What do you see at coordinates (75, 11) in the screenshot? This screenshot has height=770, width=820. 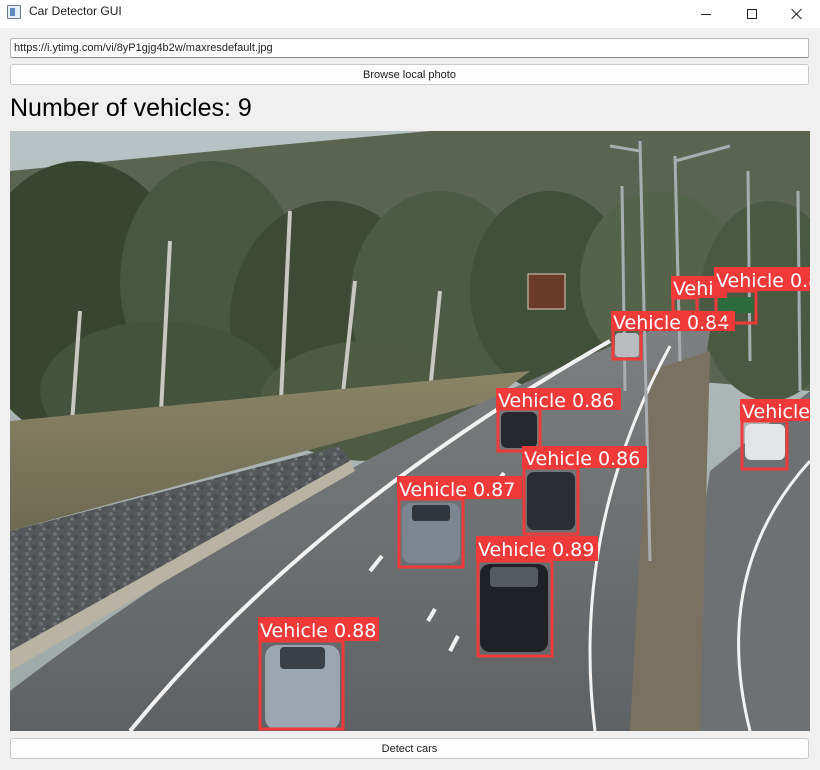 I see `window-title: Car Detector GUI` at bounding box center [75, 11].